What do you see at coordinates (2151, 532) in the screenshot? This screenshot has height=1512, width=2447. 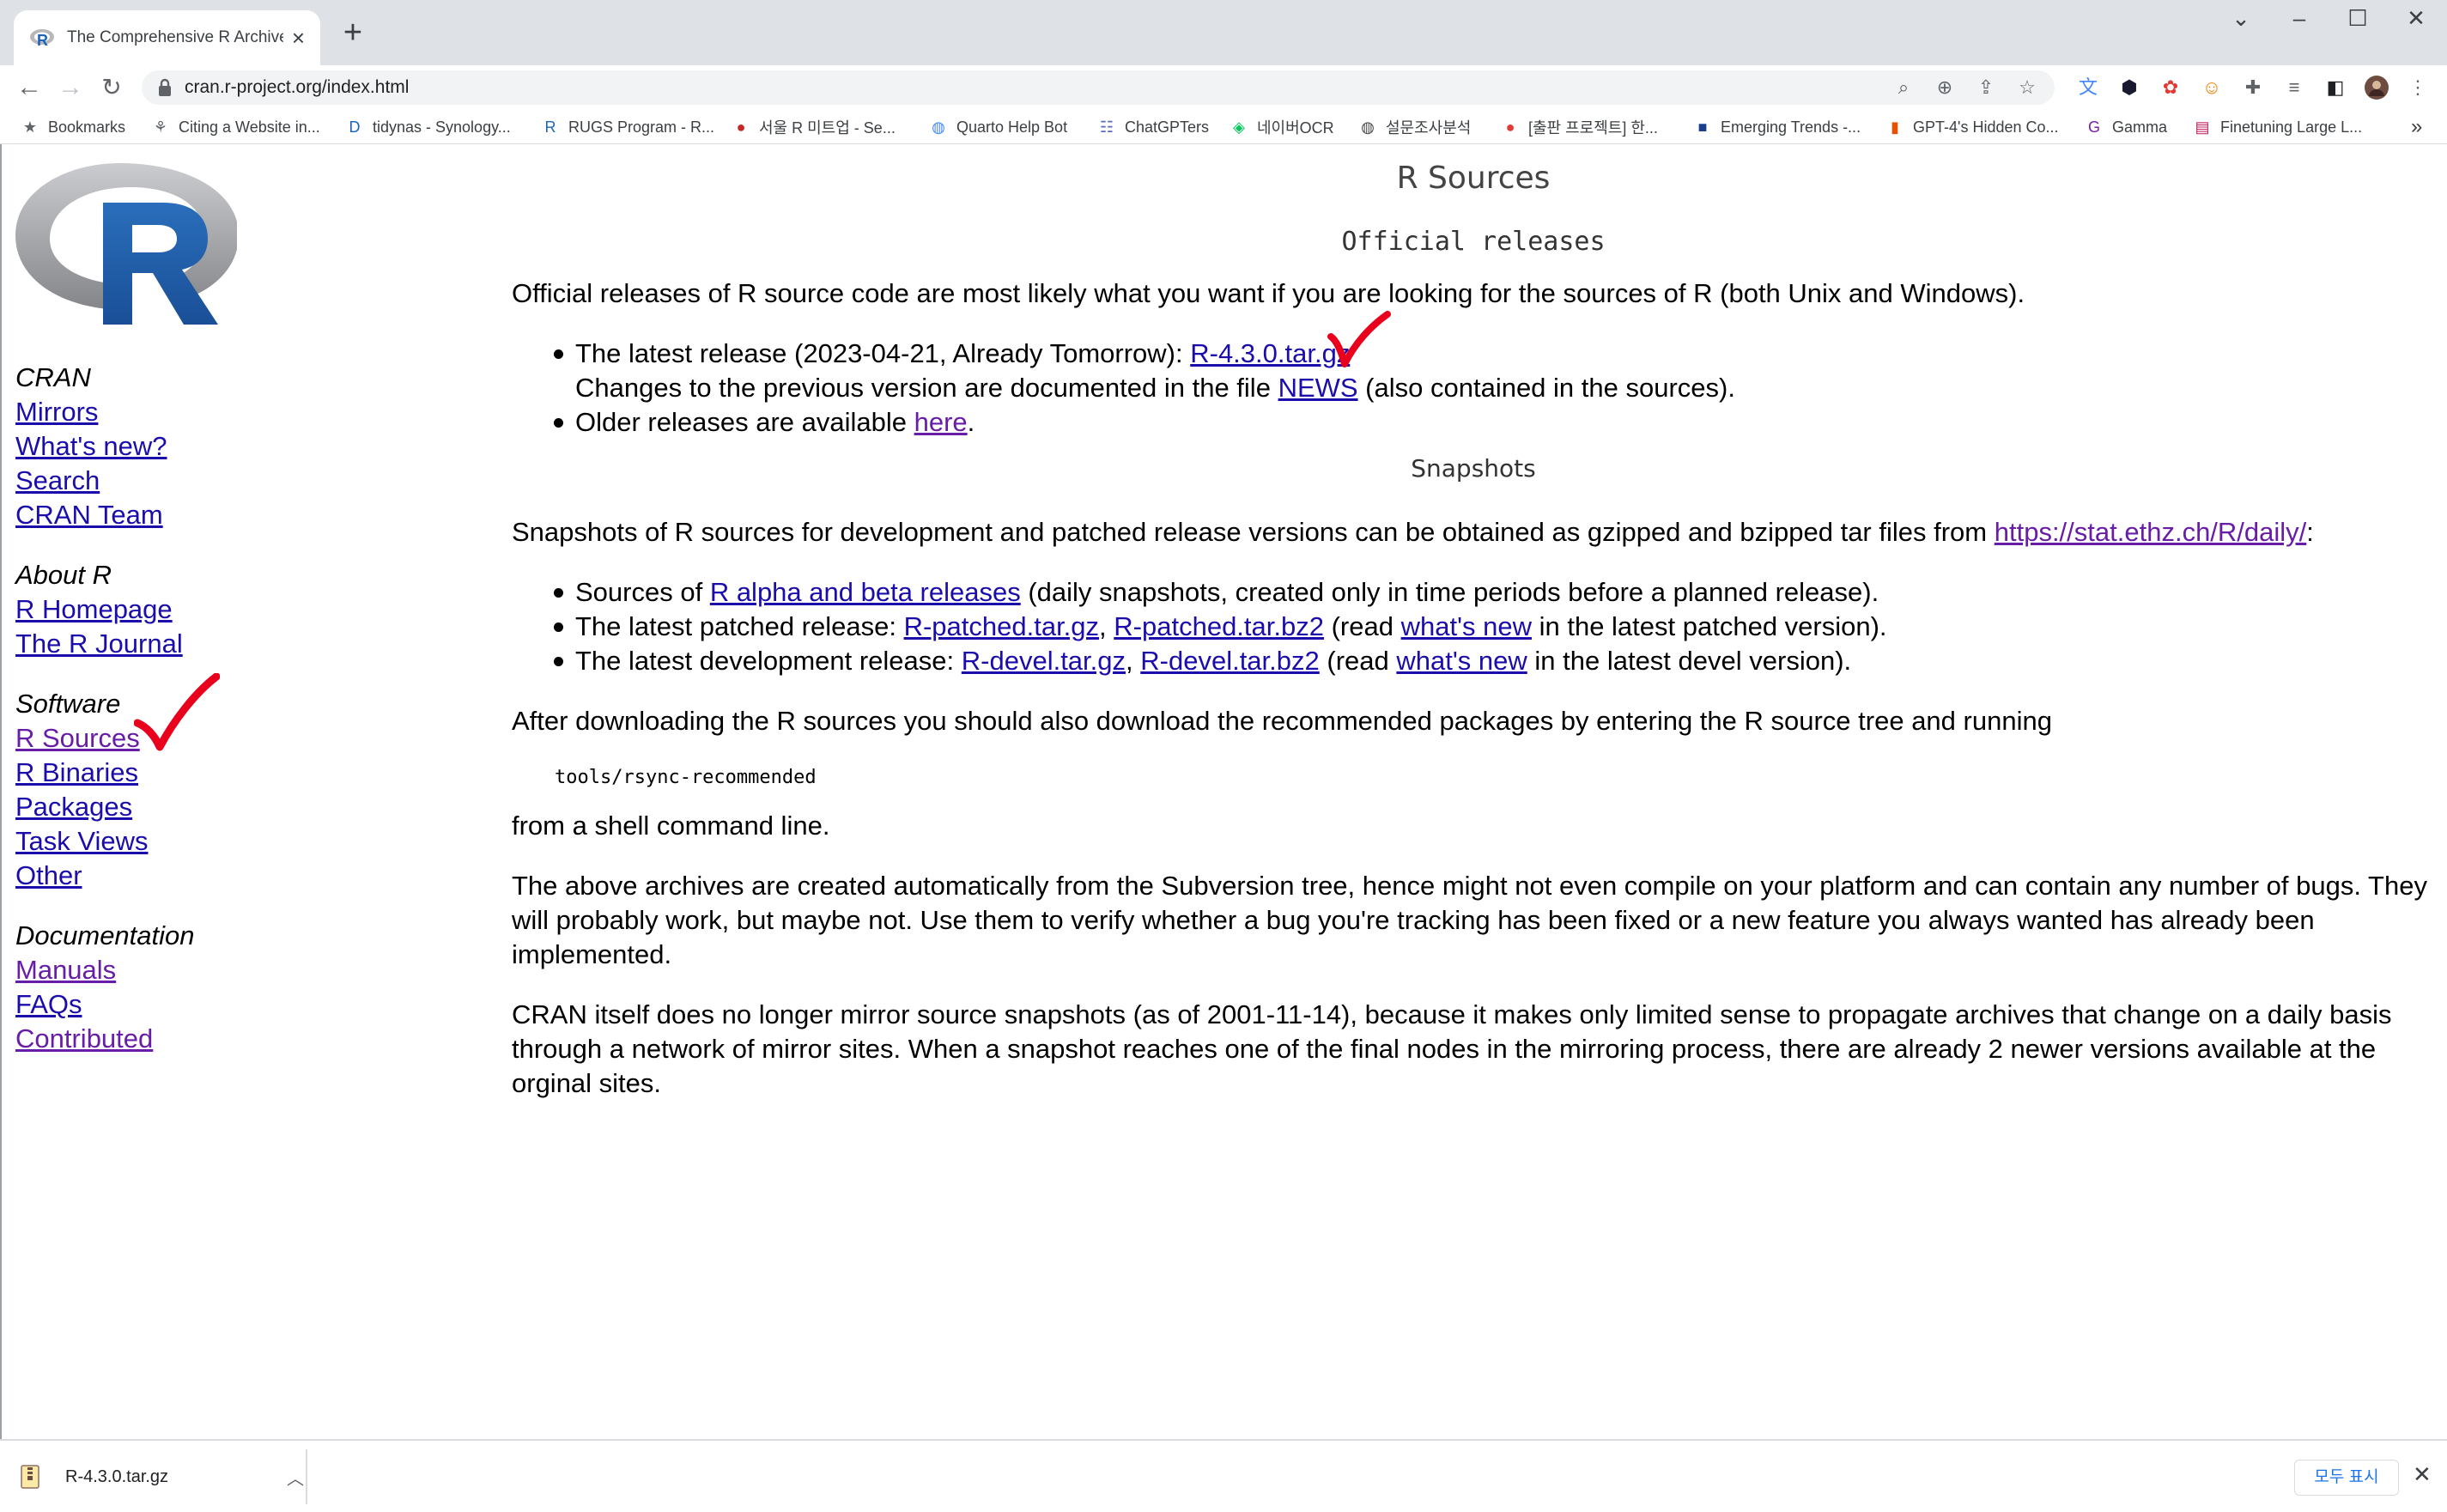 I see `stat-ethz-daily-link: https://stat.ethz.ch/R/daily/` at bounding box center [2151, 532].